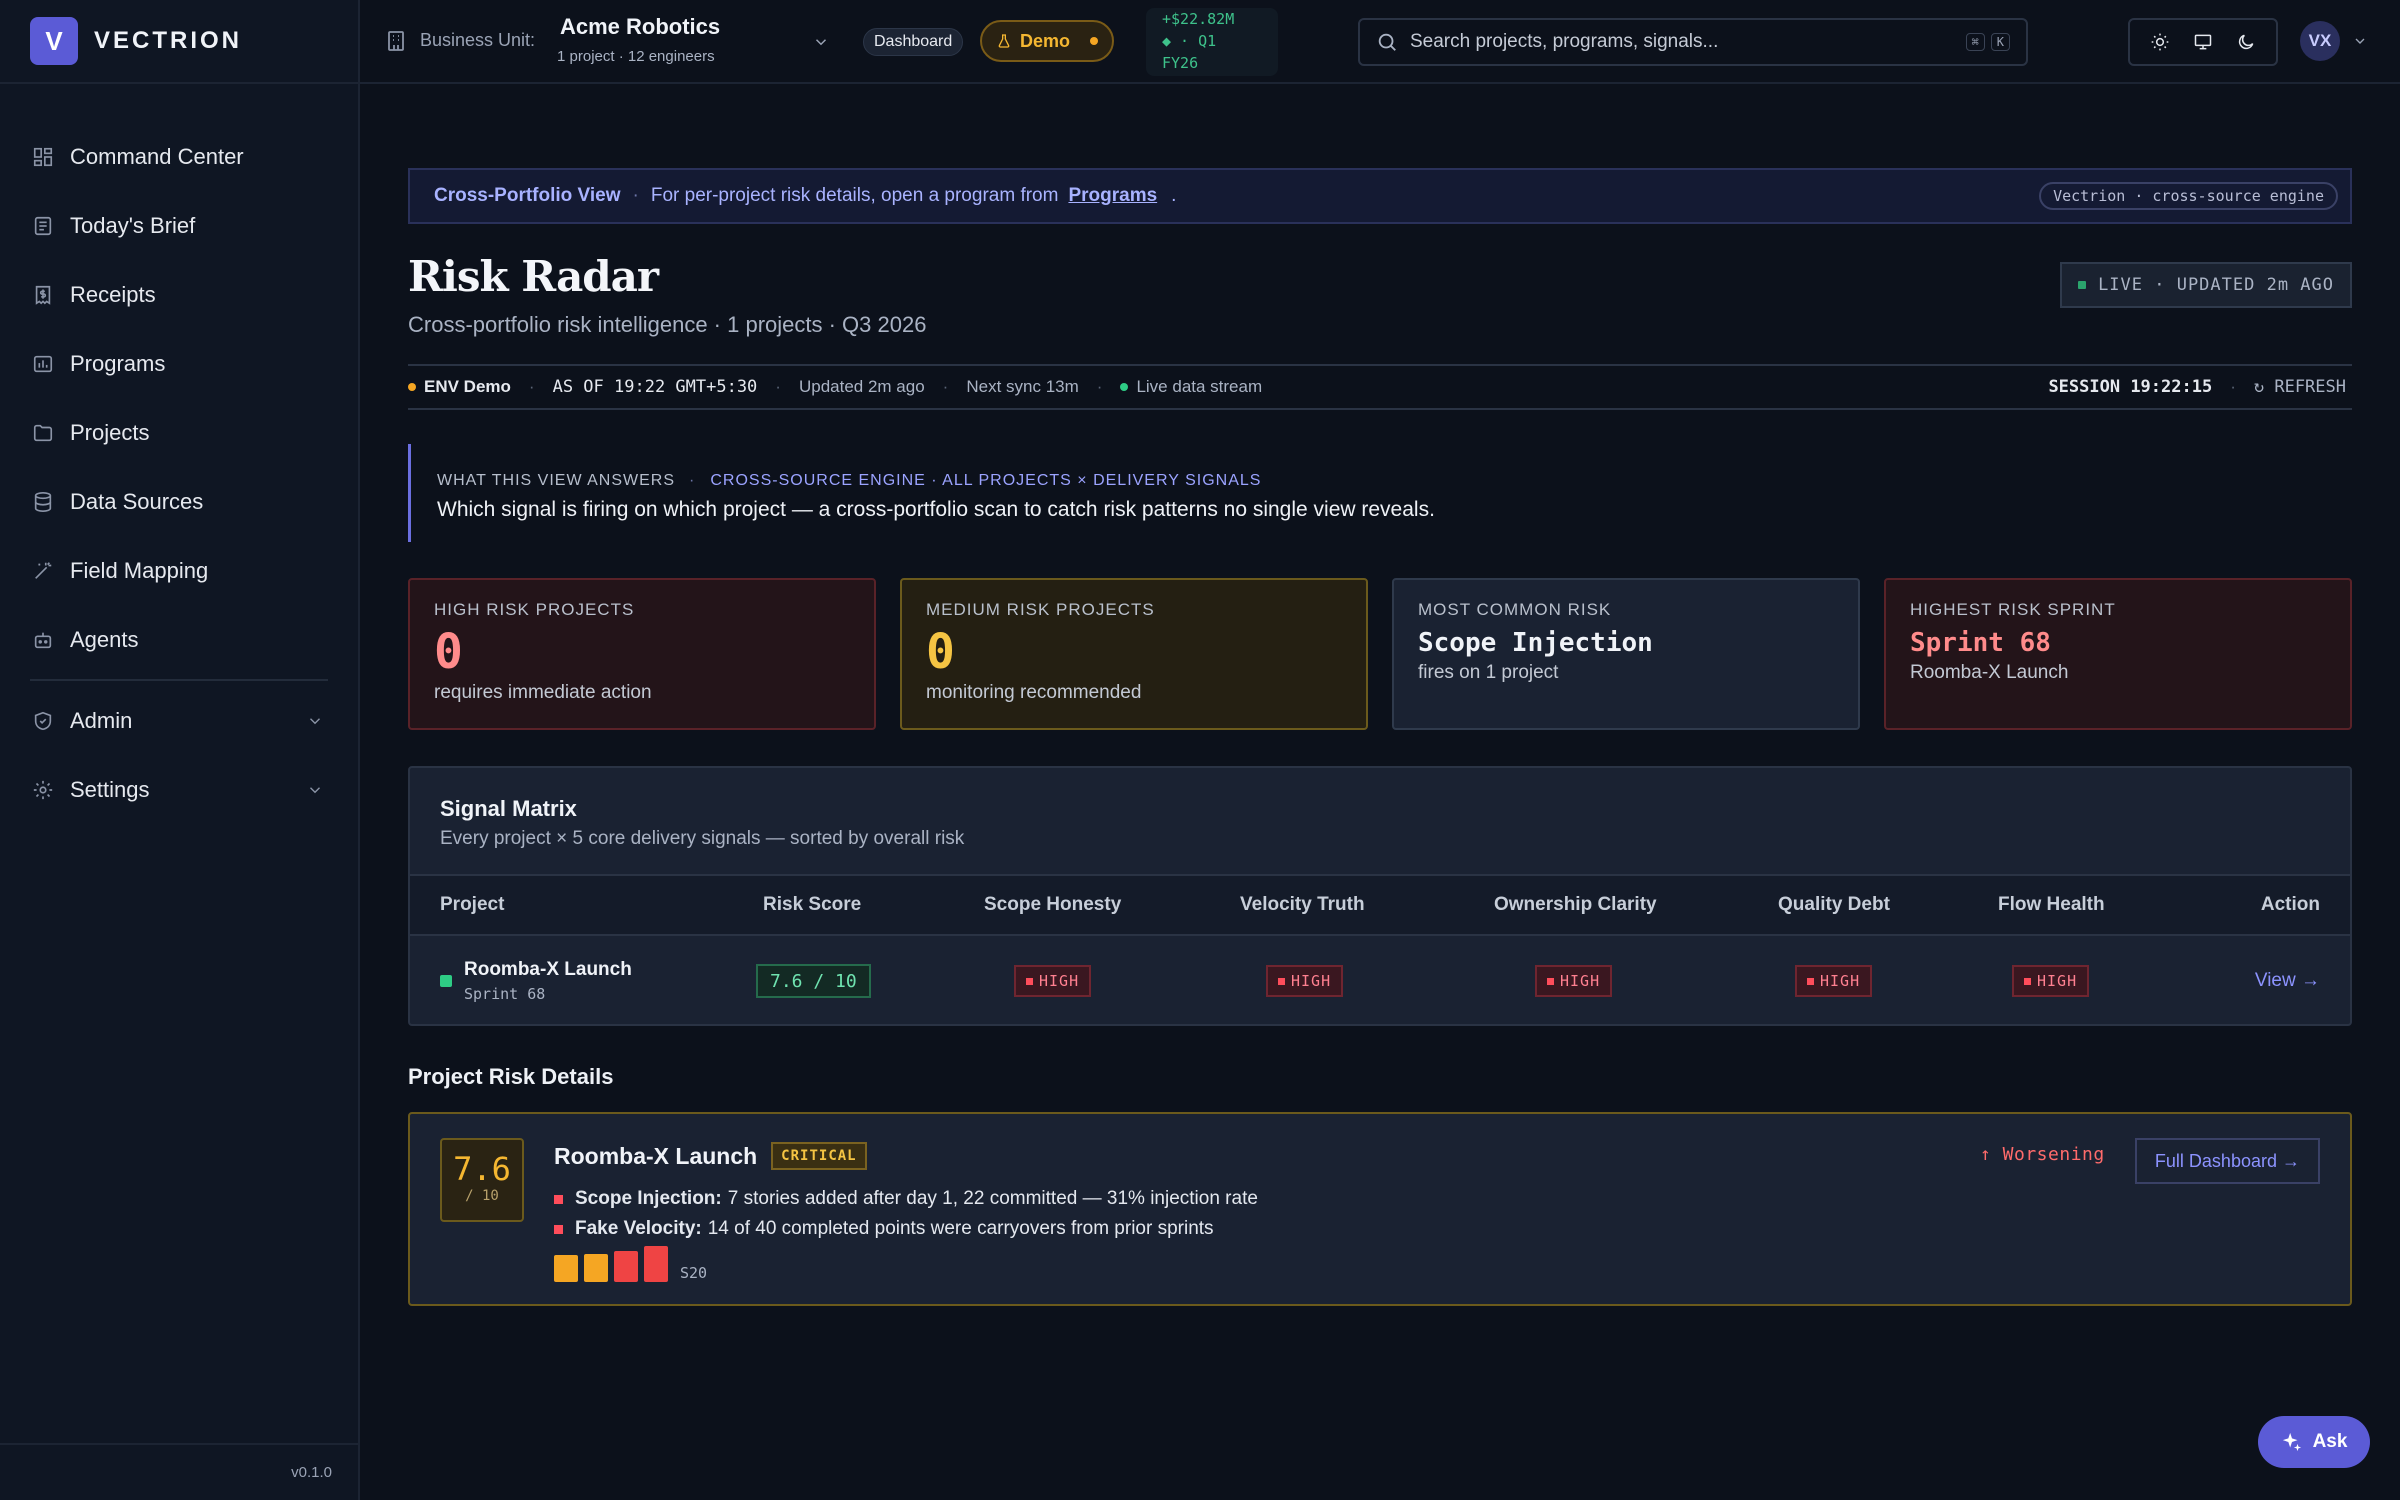 The width and height of the screenshot is (2400, 1500). I want to click on ask-button: Ask, so click(2314, 1442).